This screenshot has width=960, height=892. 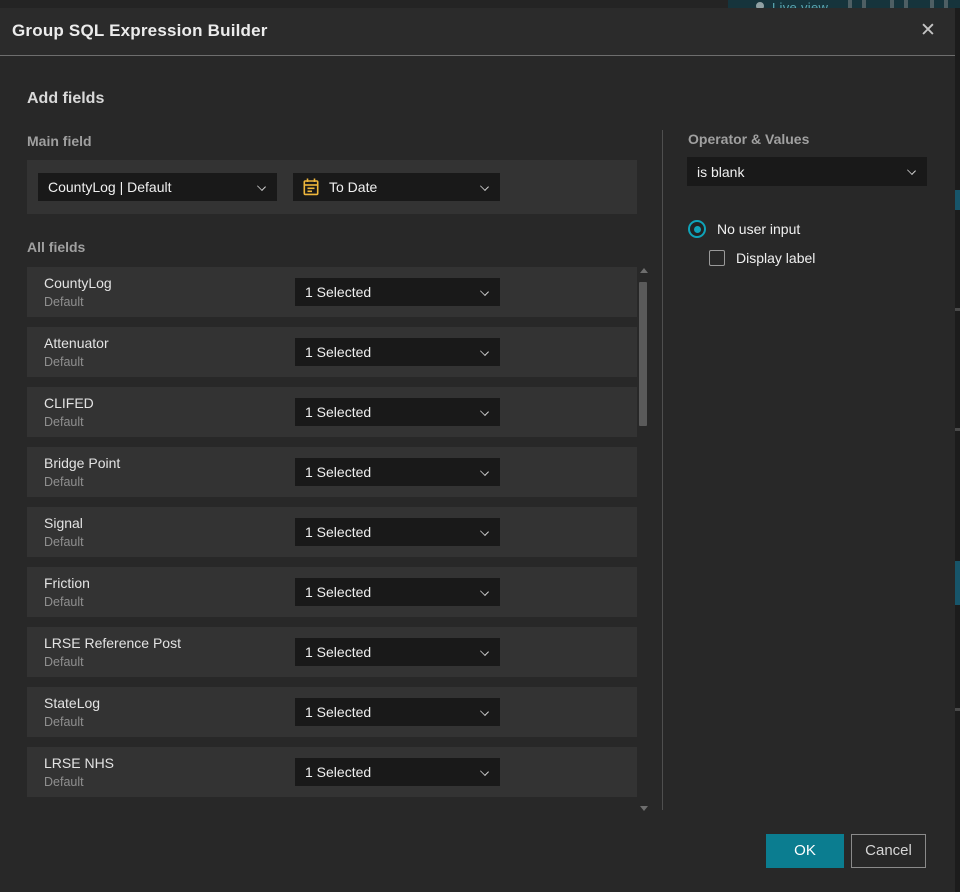 I want to click on field-name: StateLog, so click(x=72, y=703).